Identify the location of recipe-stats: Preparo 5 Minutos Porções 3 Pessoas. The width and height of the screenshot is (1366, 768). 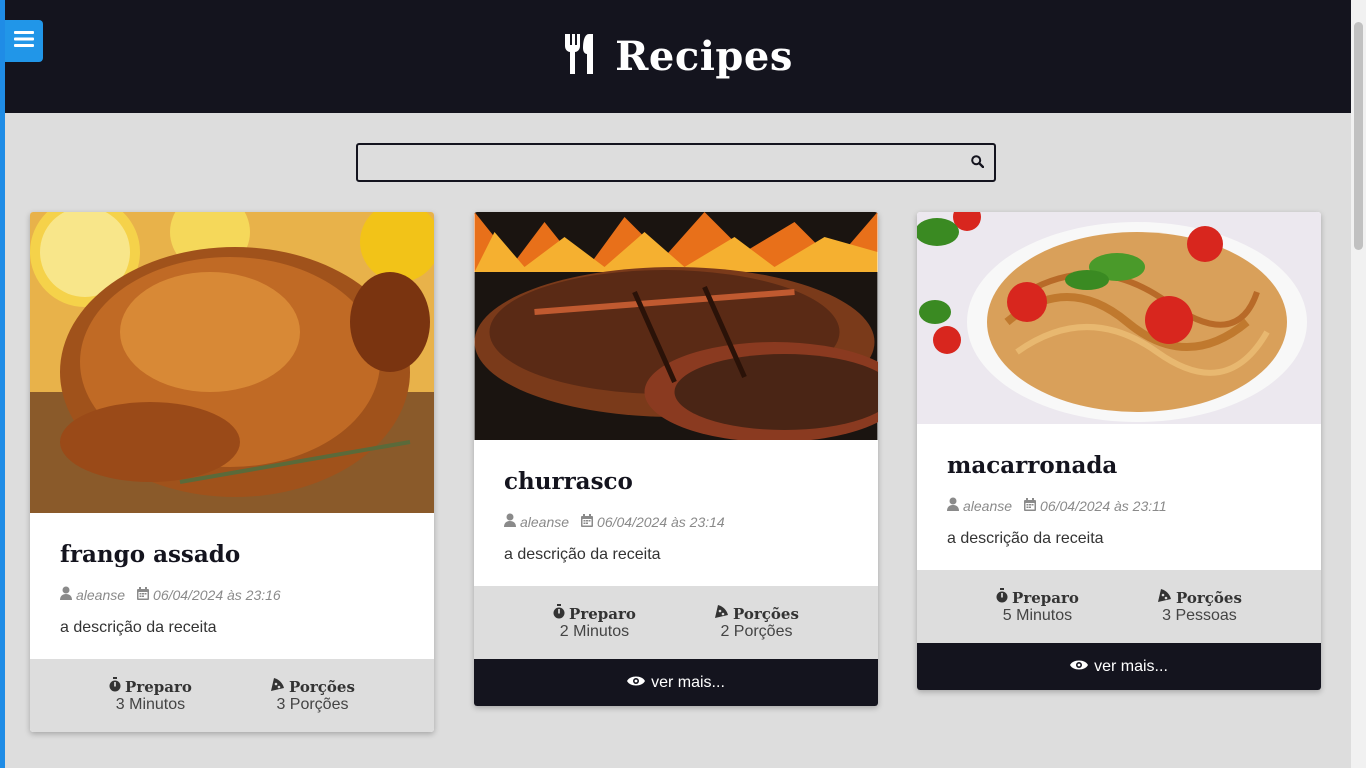
(1119, 606).